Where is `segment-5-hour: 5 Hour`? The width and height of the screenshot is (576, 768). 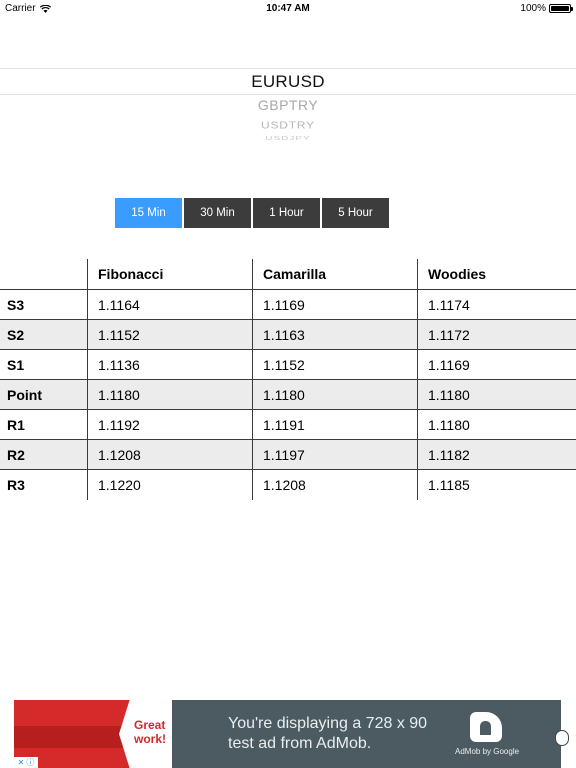 segment-5-hour: 5 Hour is located at coordinates (355, 213).